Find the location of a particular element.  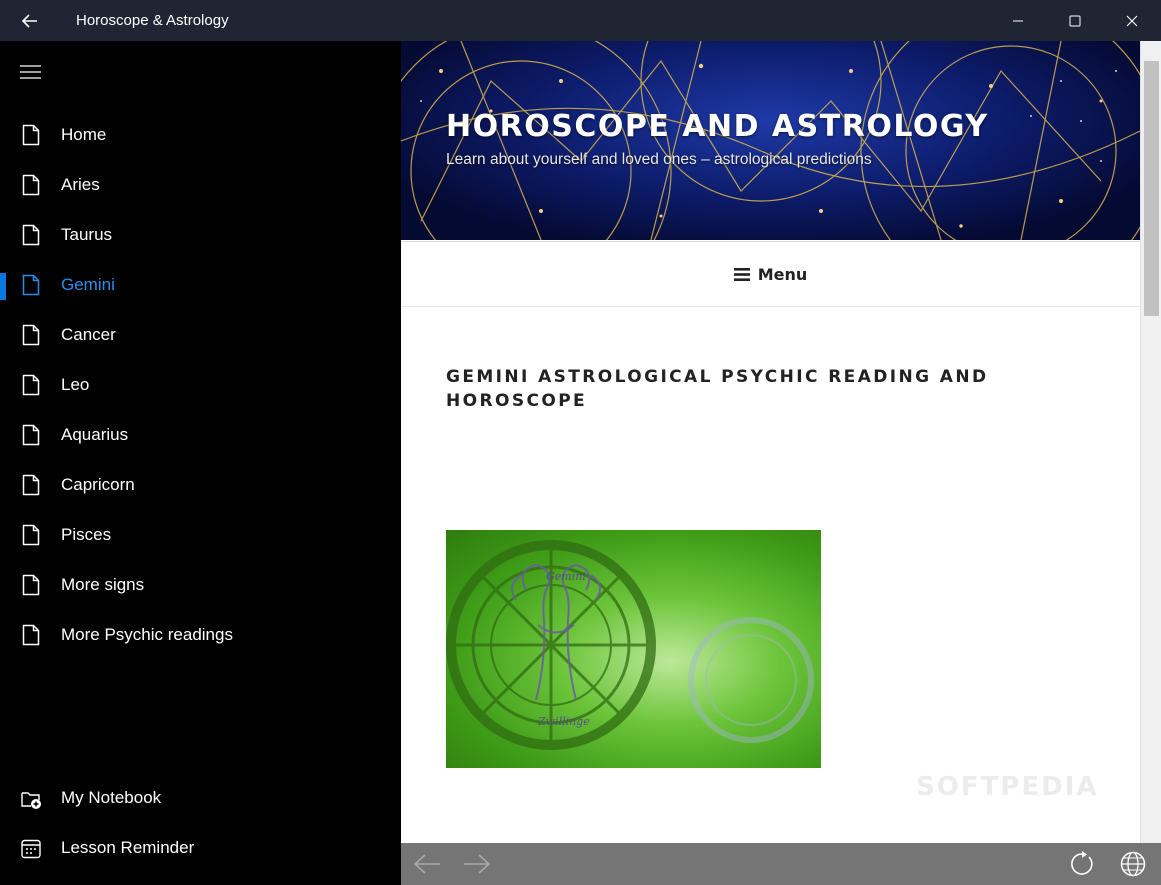

minimize-icon is located at coordinates (1017, 20).